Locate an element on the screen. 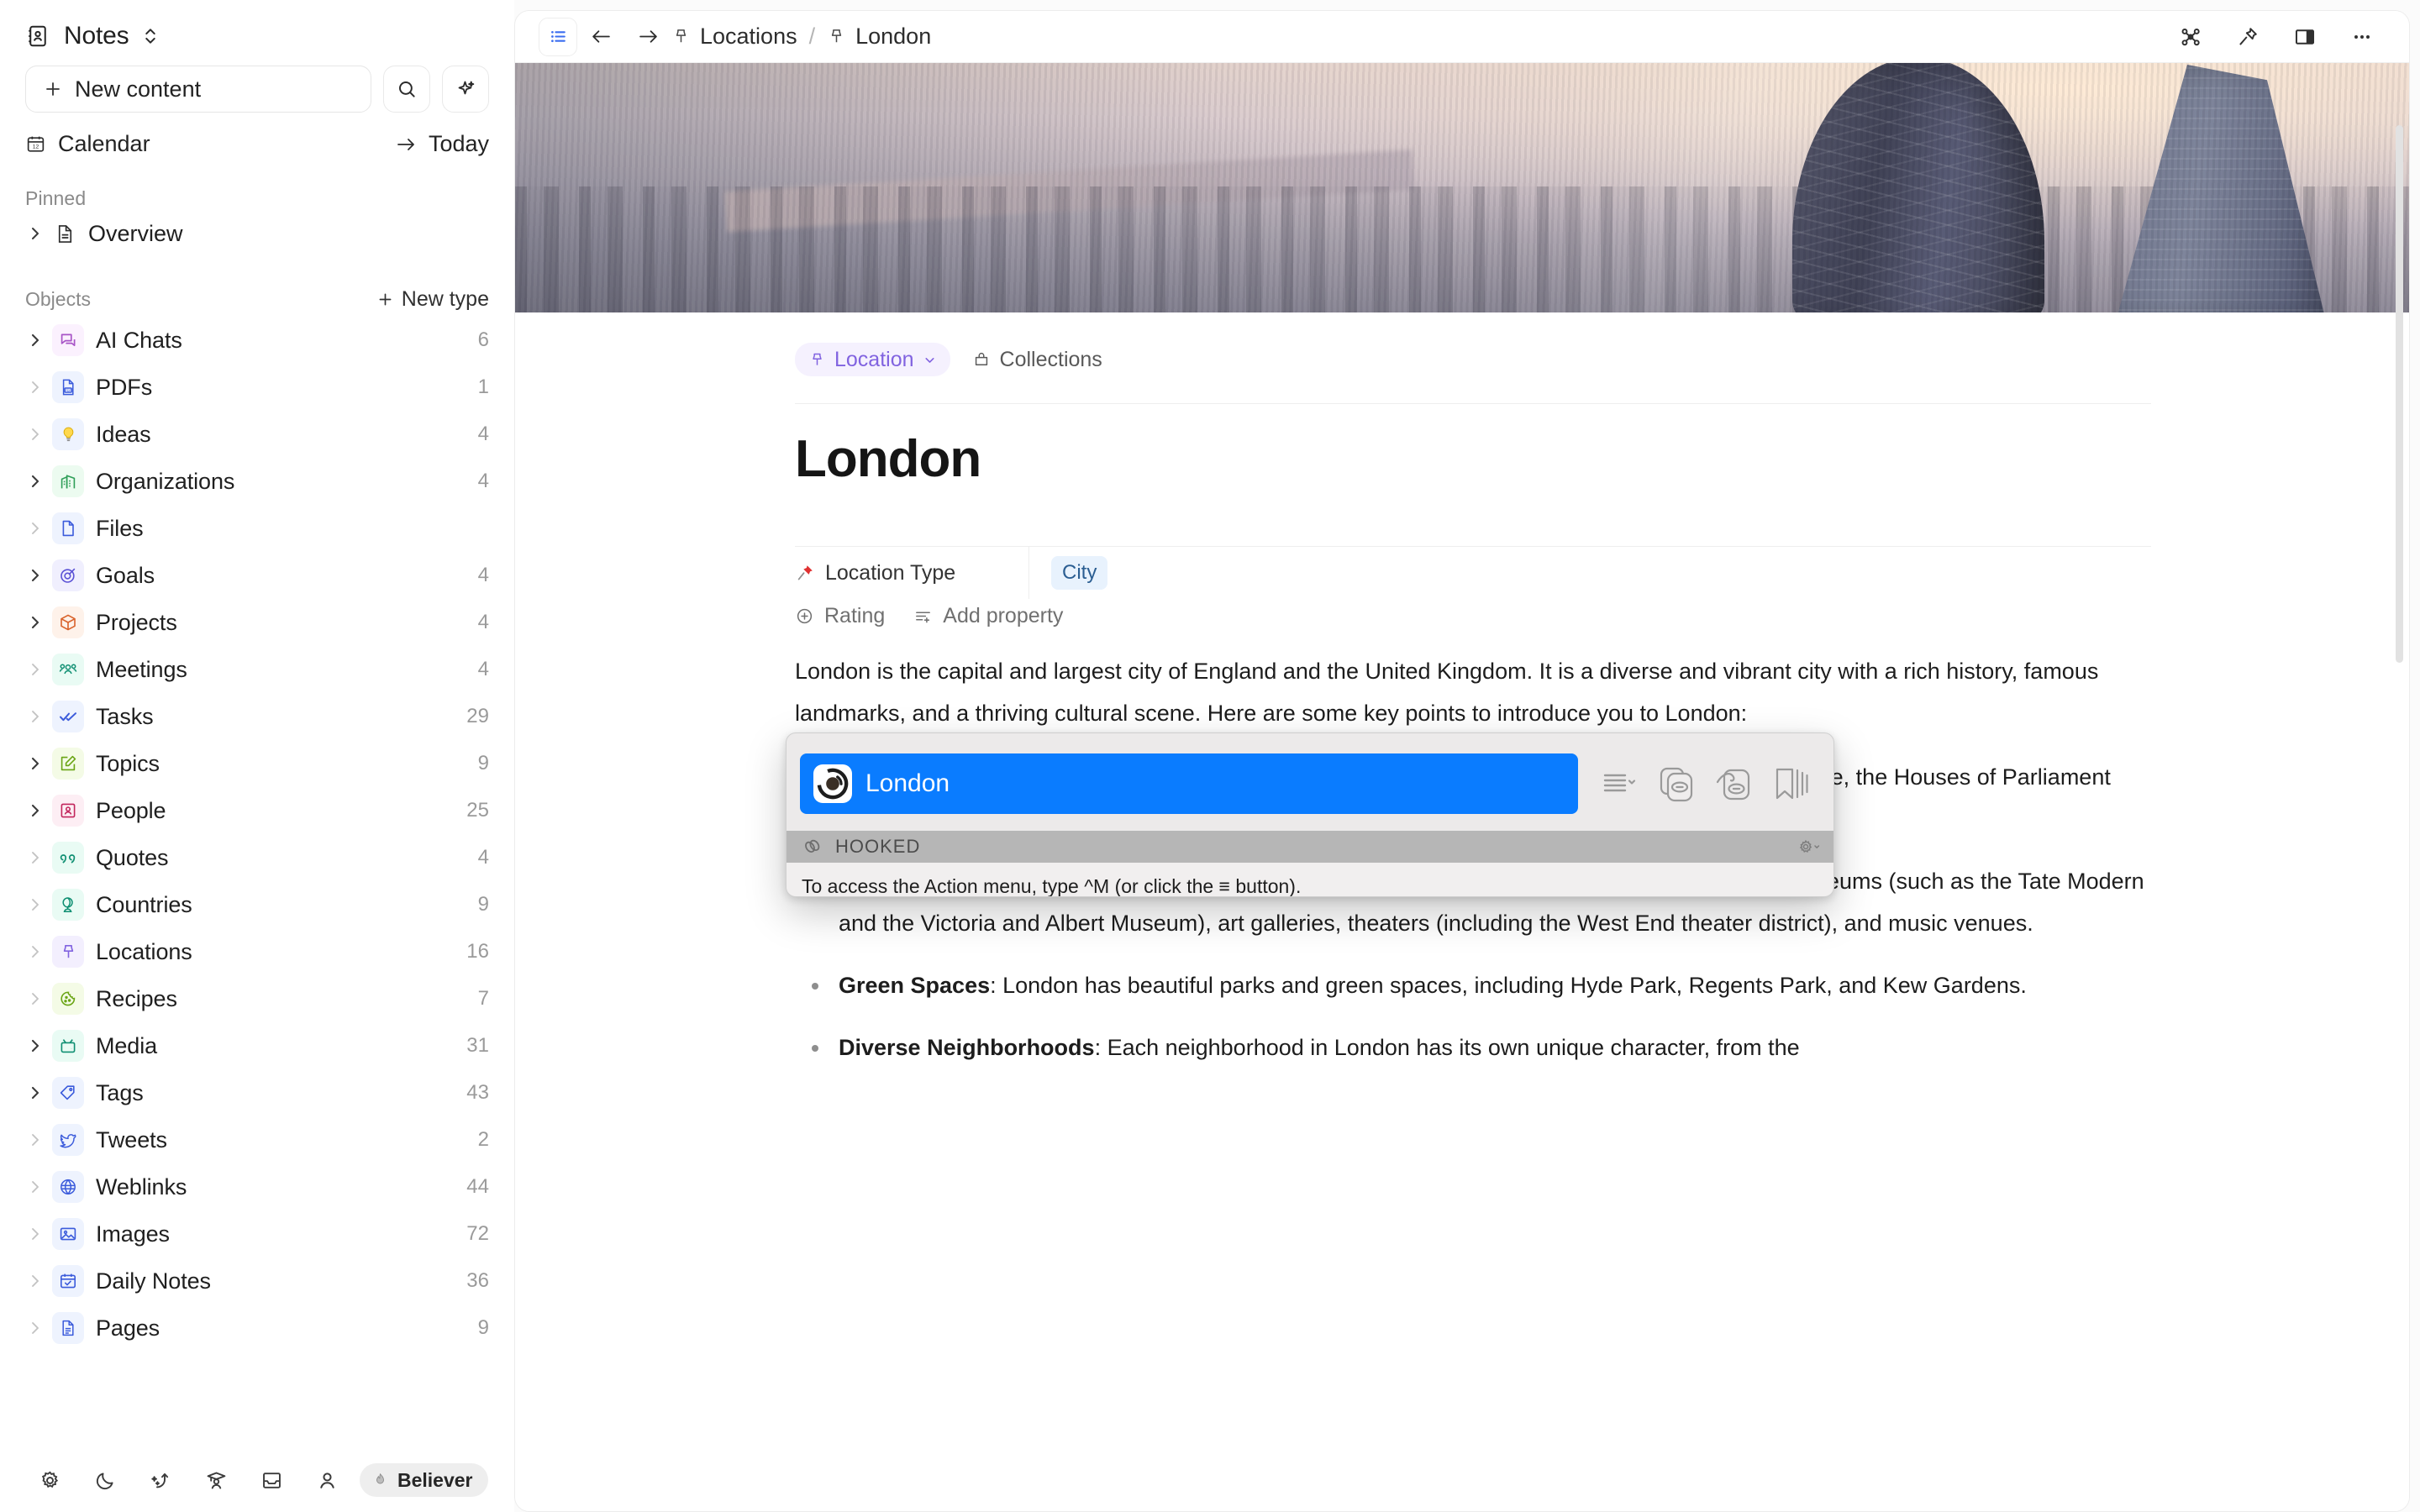  collections-label: Collections is located at coordinates (1050, 359).